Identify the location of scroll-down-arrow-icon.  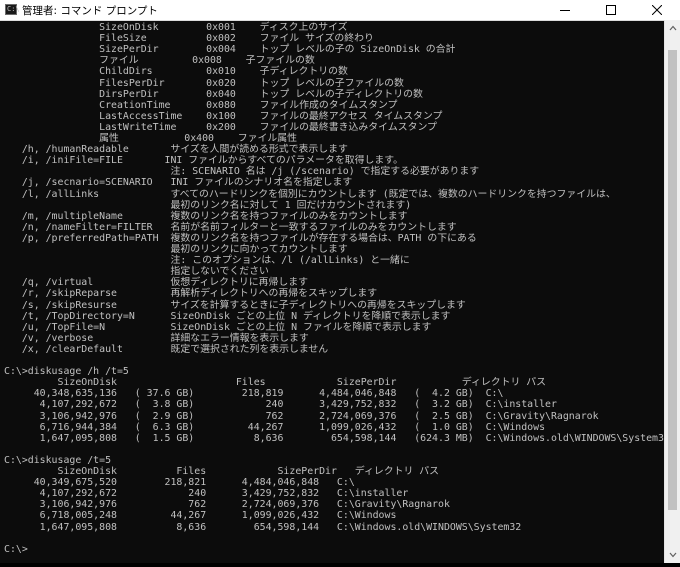
(673, 555).